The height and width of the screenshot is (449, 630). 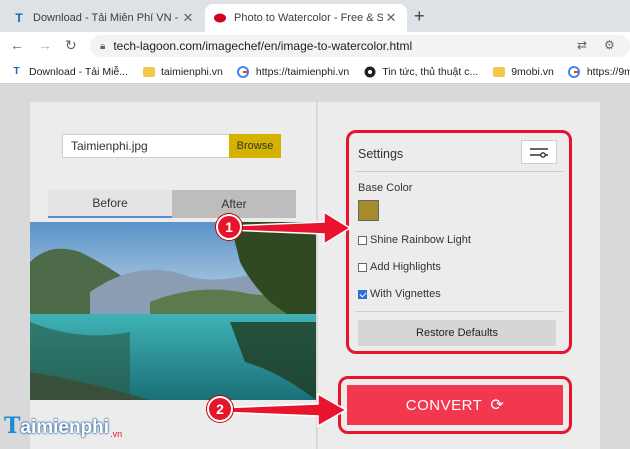 I want to click on tab-title: Download - Tải Miễn Phí VN - Ph, so click(x=106, y=18).